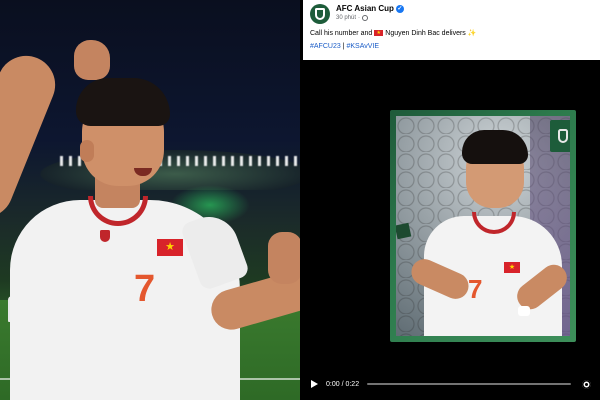 This screenshot has height=400, width=600. Describe the element at coordinates (362, 46) in the screenshot. I see `hashtag-link: #KSAvVIE` at that location.